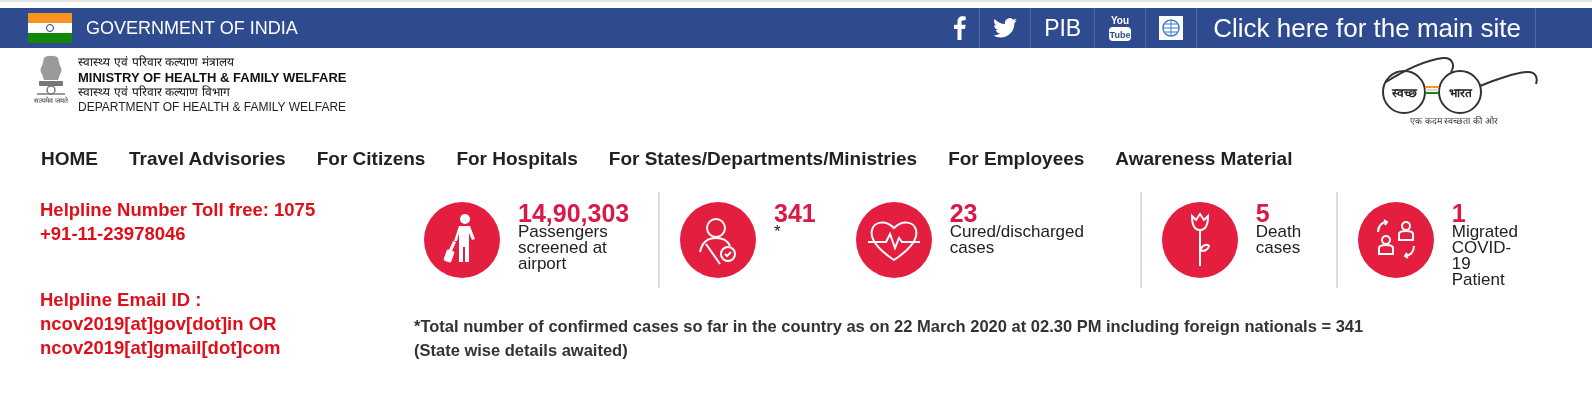 This screenshot has width=1592, height=418. What do you see at coordinates (1454, 121) in the screenshot?
I see `swachh-tagline: एक कदम स्वच्छता की ओर` at bounding box center [1454, 121].